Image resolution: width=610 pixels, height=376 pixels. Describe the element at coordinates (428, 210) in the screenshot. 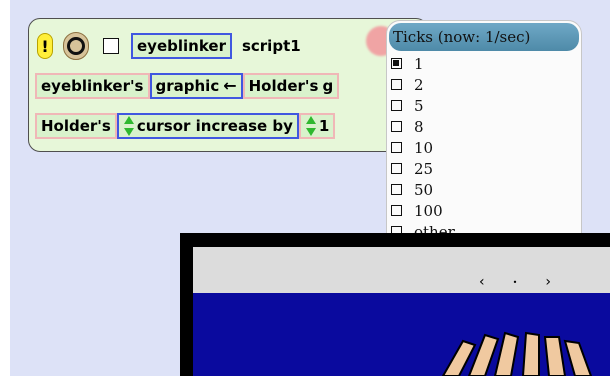

I see `ticks-option-label: 100` at that location.